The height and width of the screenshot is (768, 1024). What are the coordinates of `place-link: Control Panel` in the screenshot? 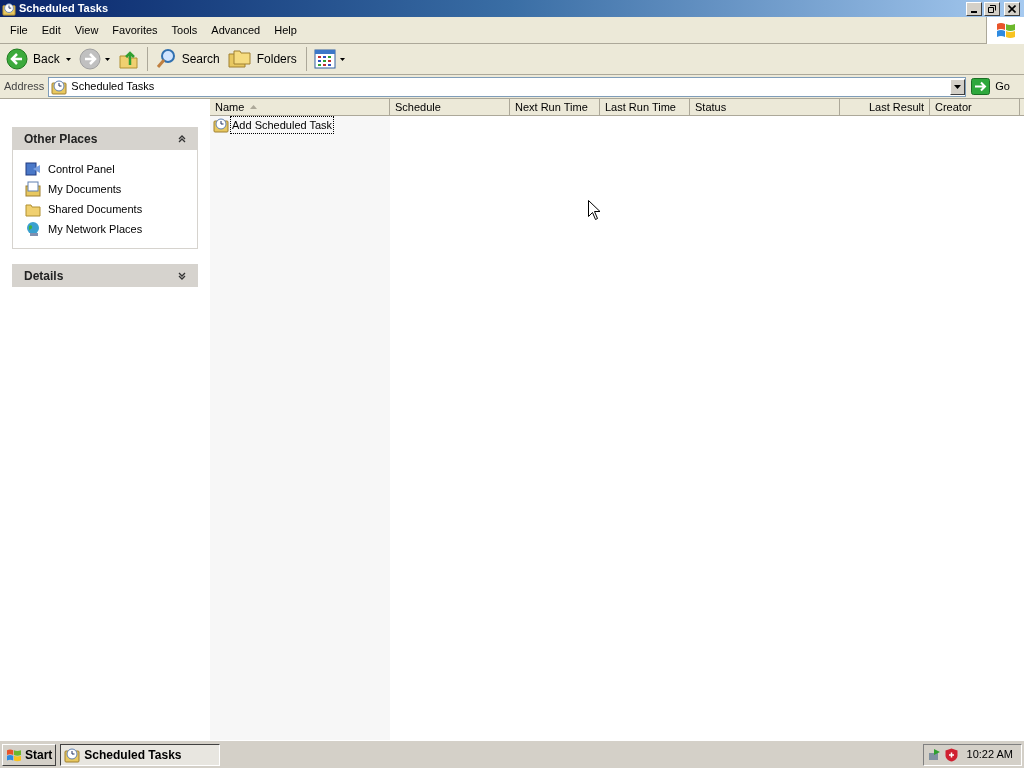 It's located at (81, 169).